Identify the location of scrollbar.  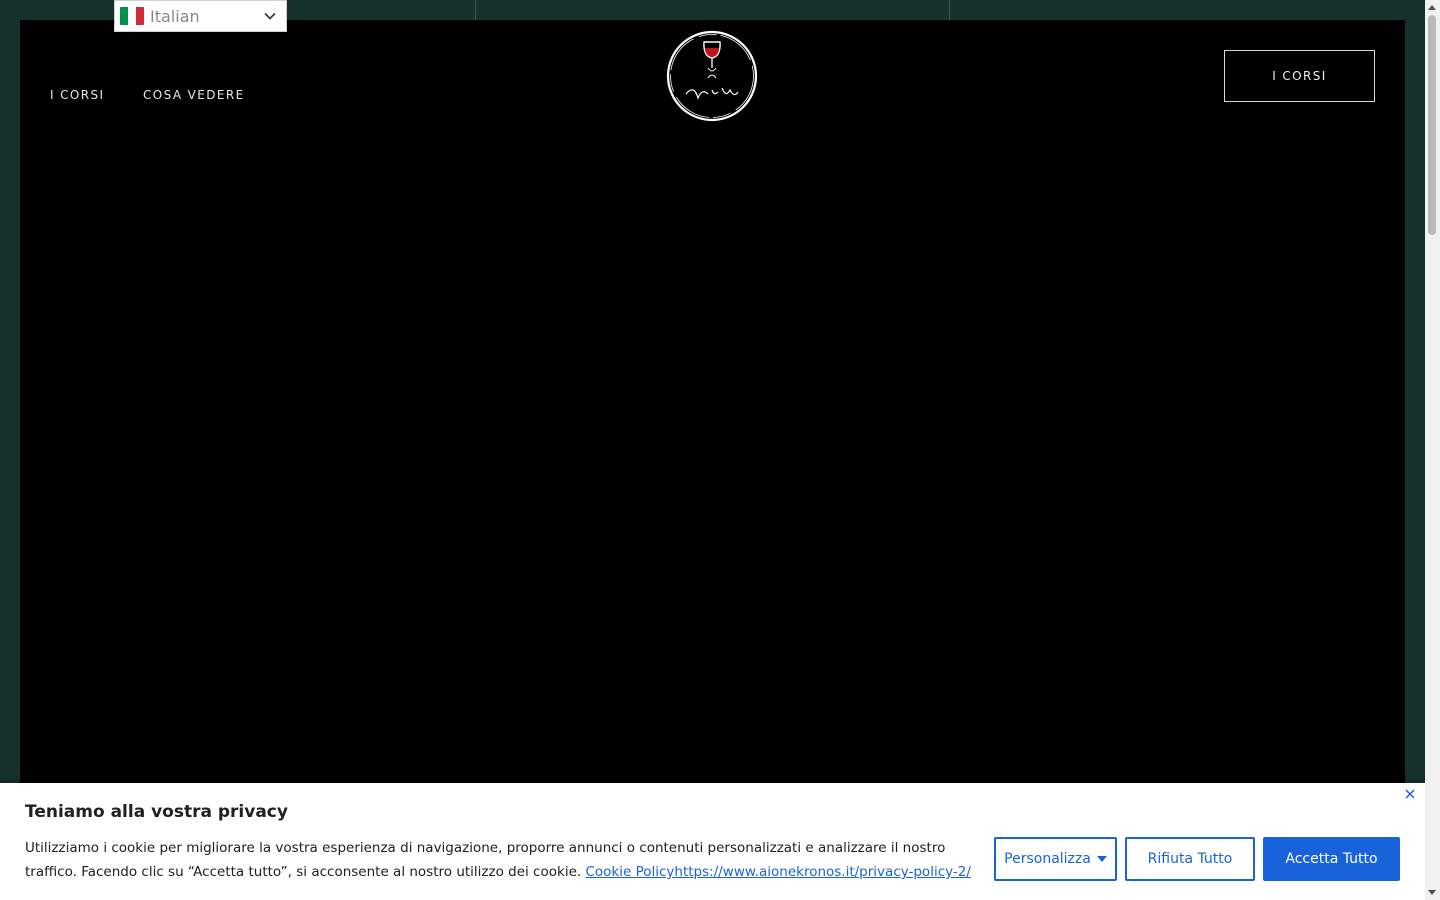
(1432, 450).